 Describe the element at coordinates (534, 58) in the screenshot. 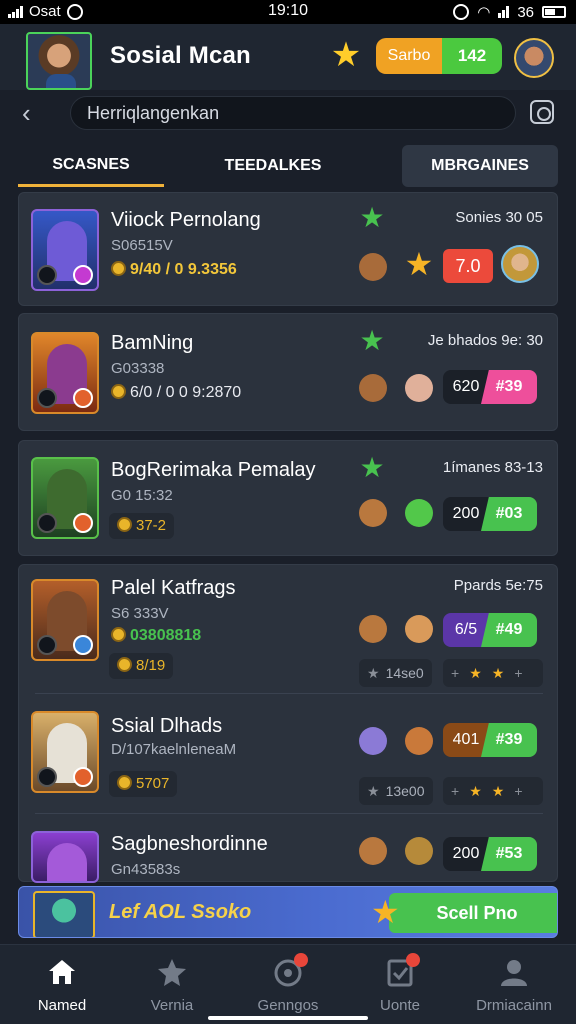

I see `user-avatar` at that location.